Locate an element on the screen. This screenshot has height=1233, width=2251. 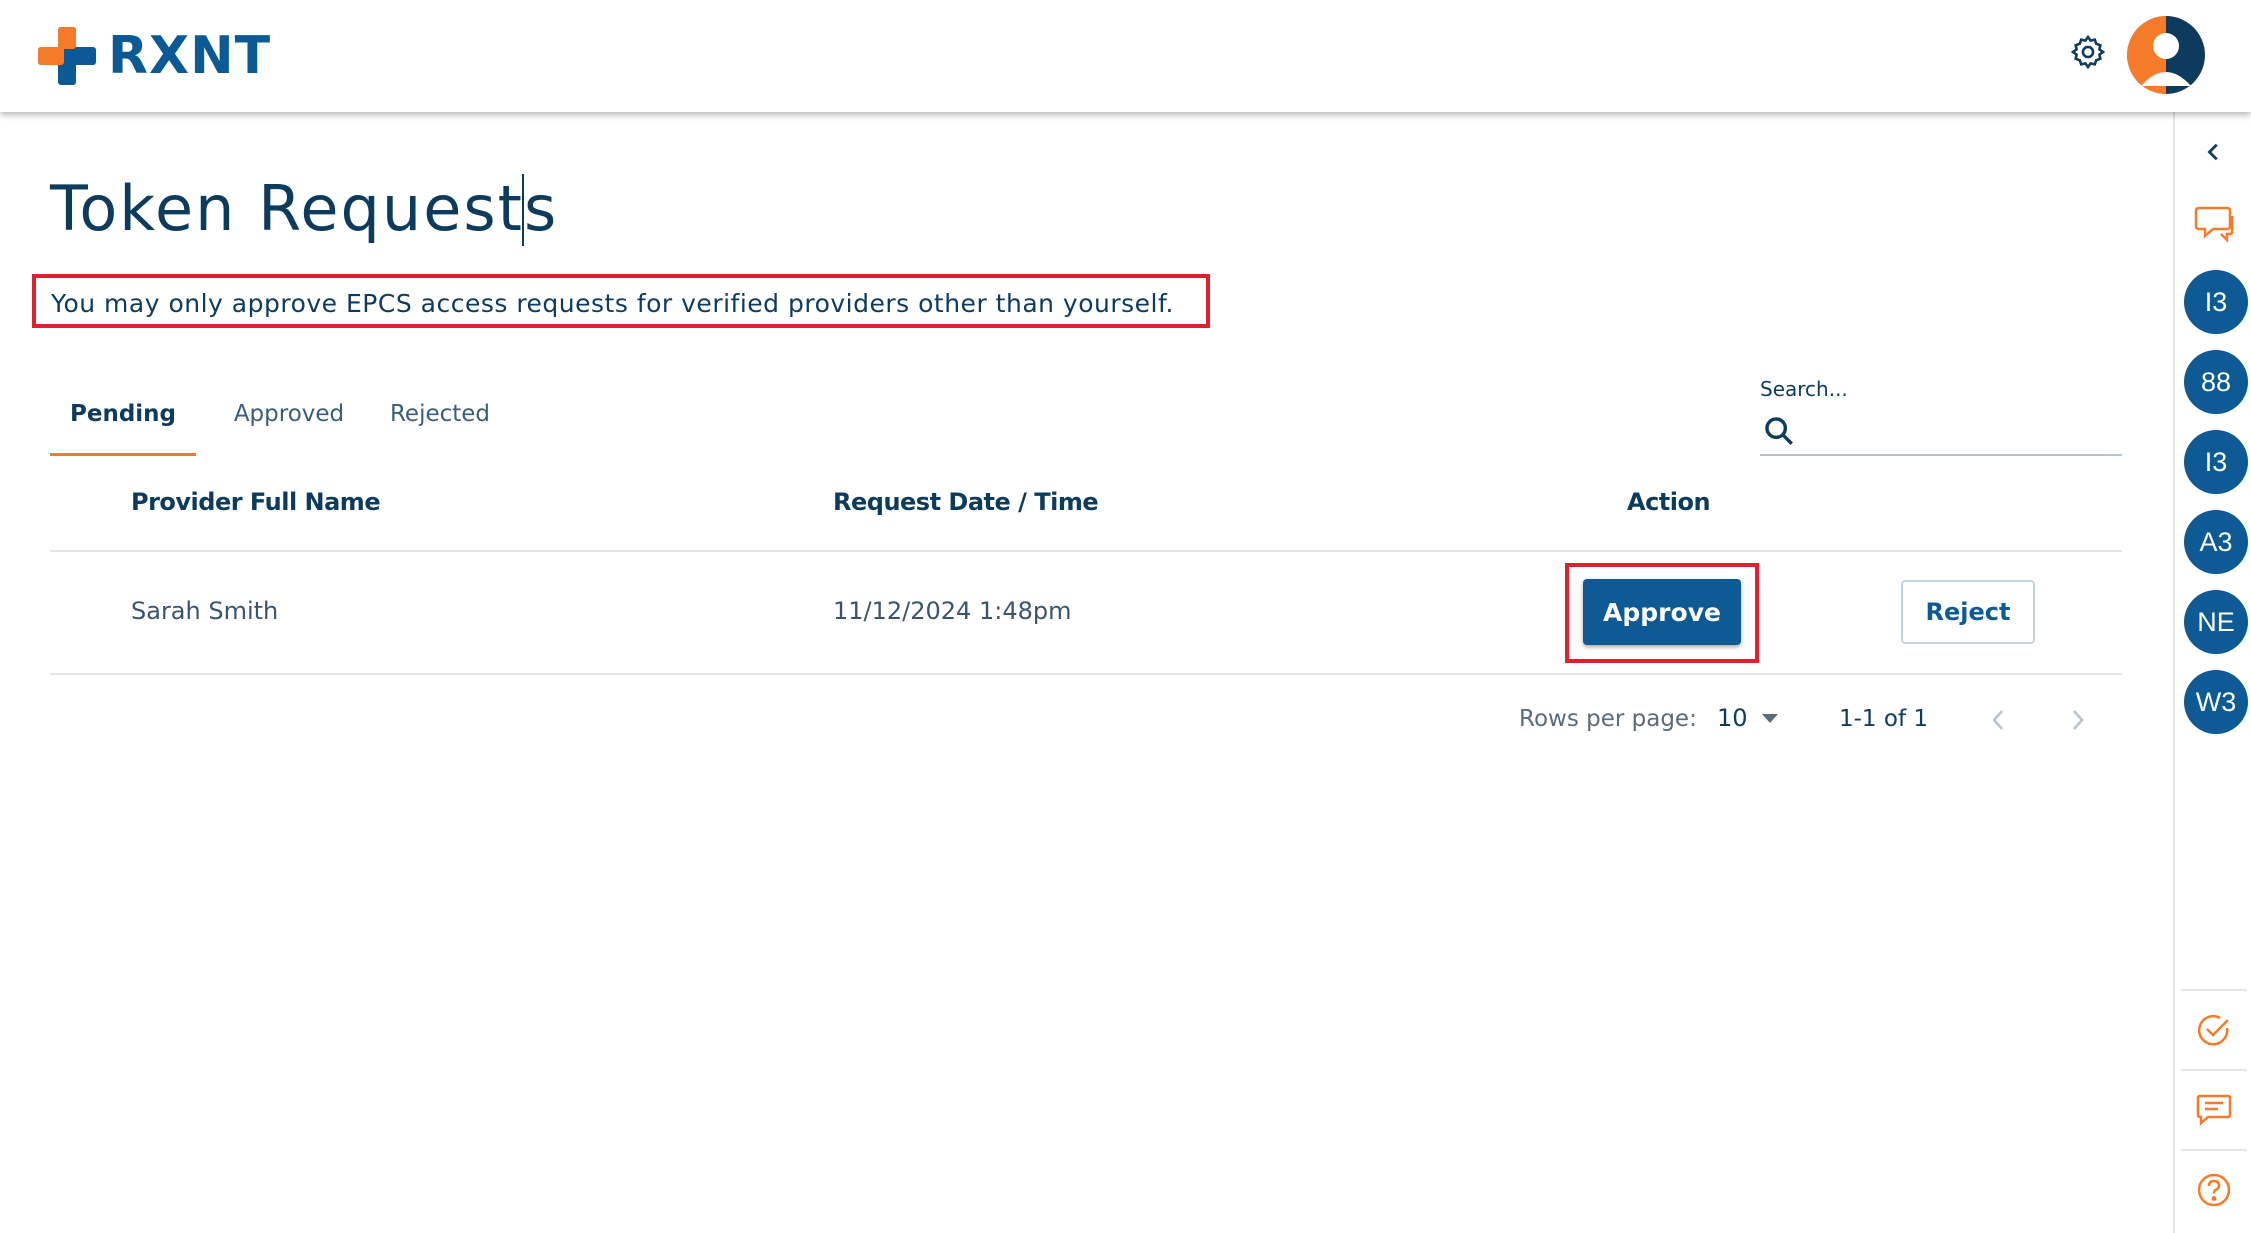
user-silhouette-icon is located at coordinates (2166, 55).